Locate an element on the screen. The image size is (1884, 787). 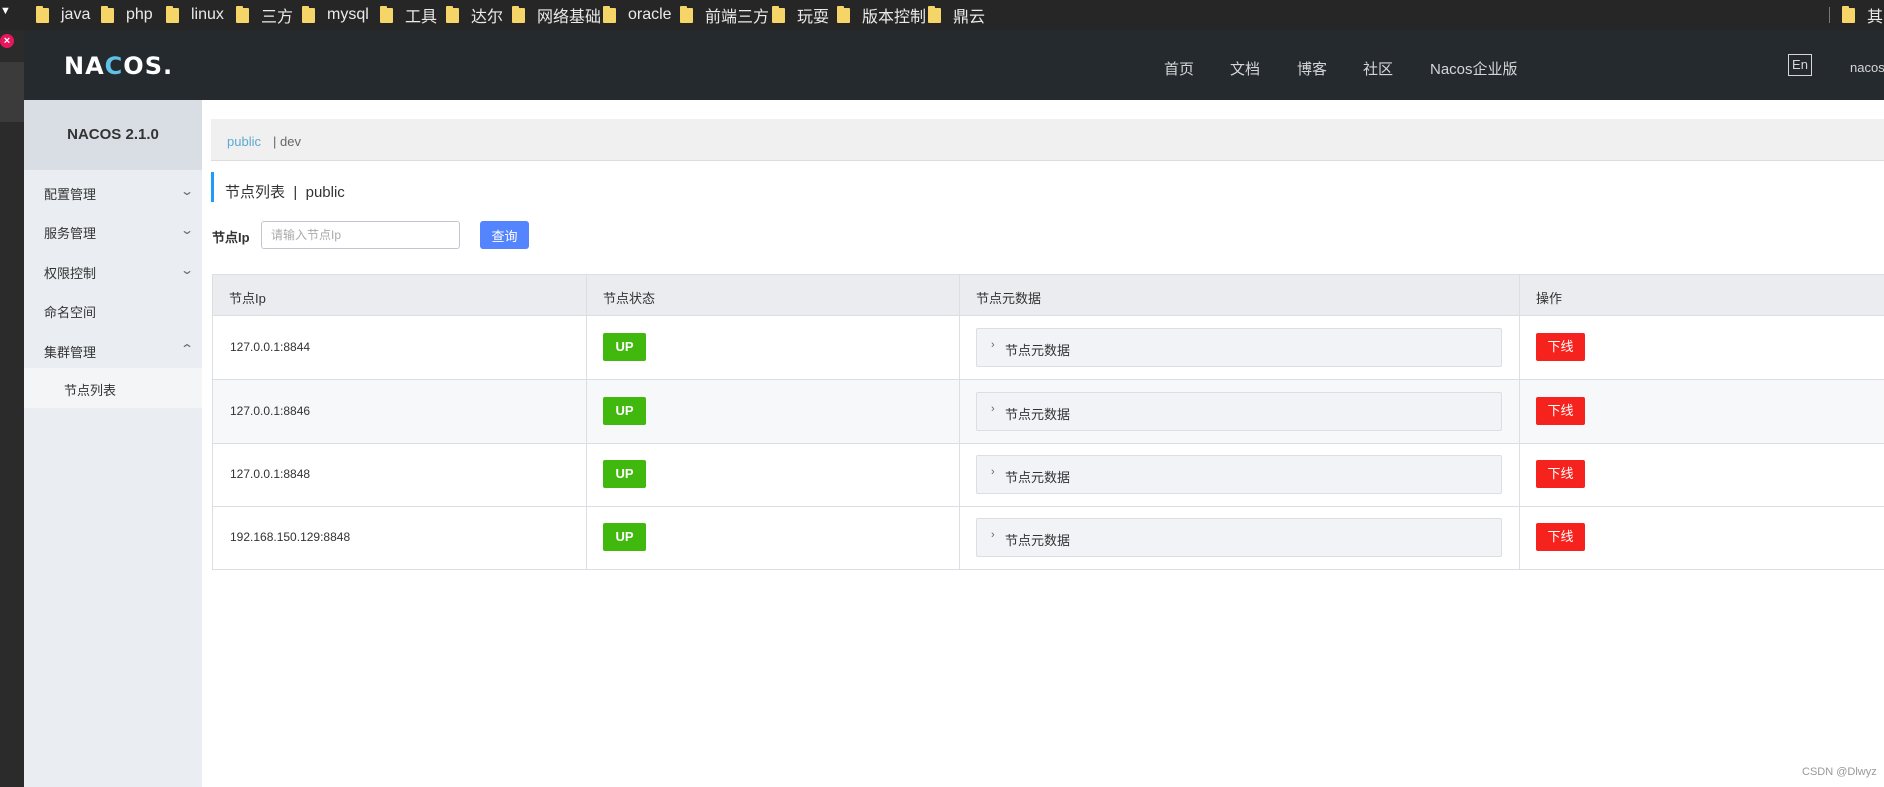
nav-home: 首页 is located at coordinates (1179, 68).